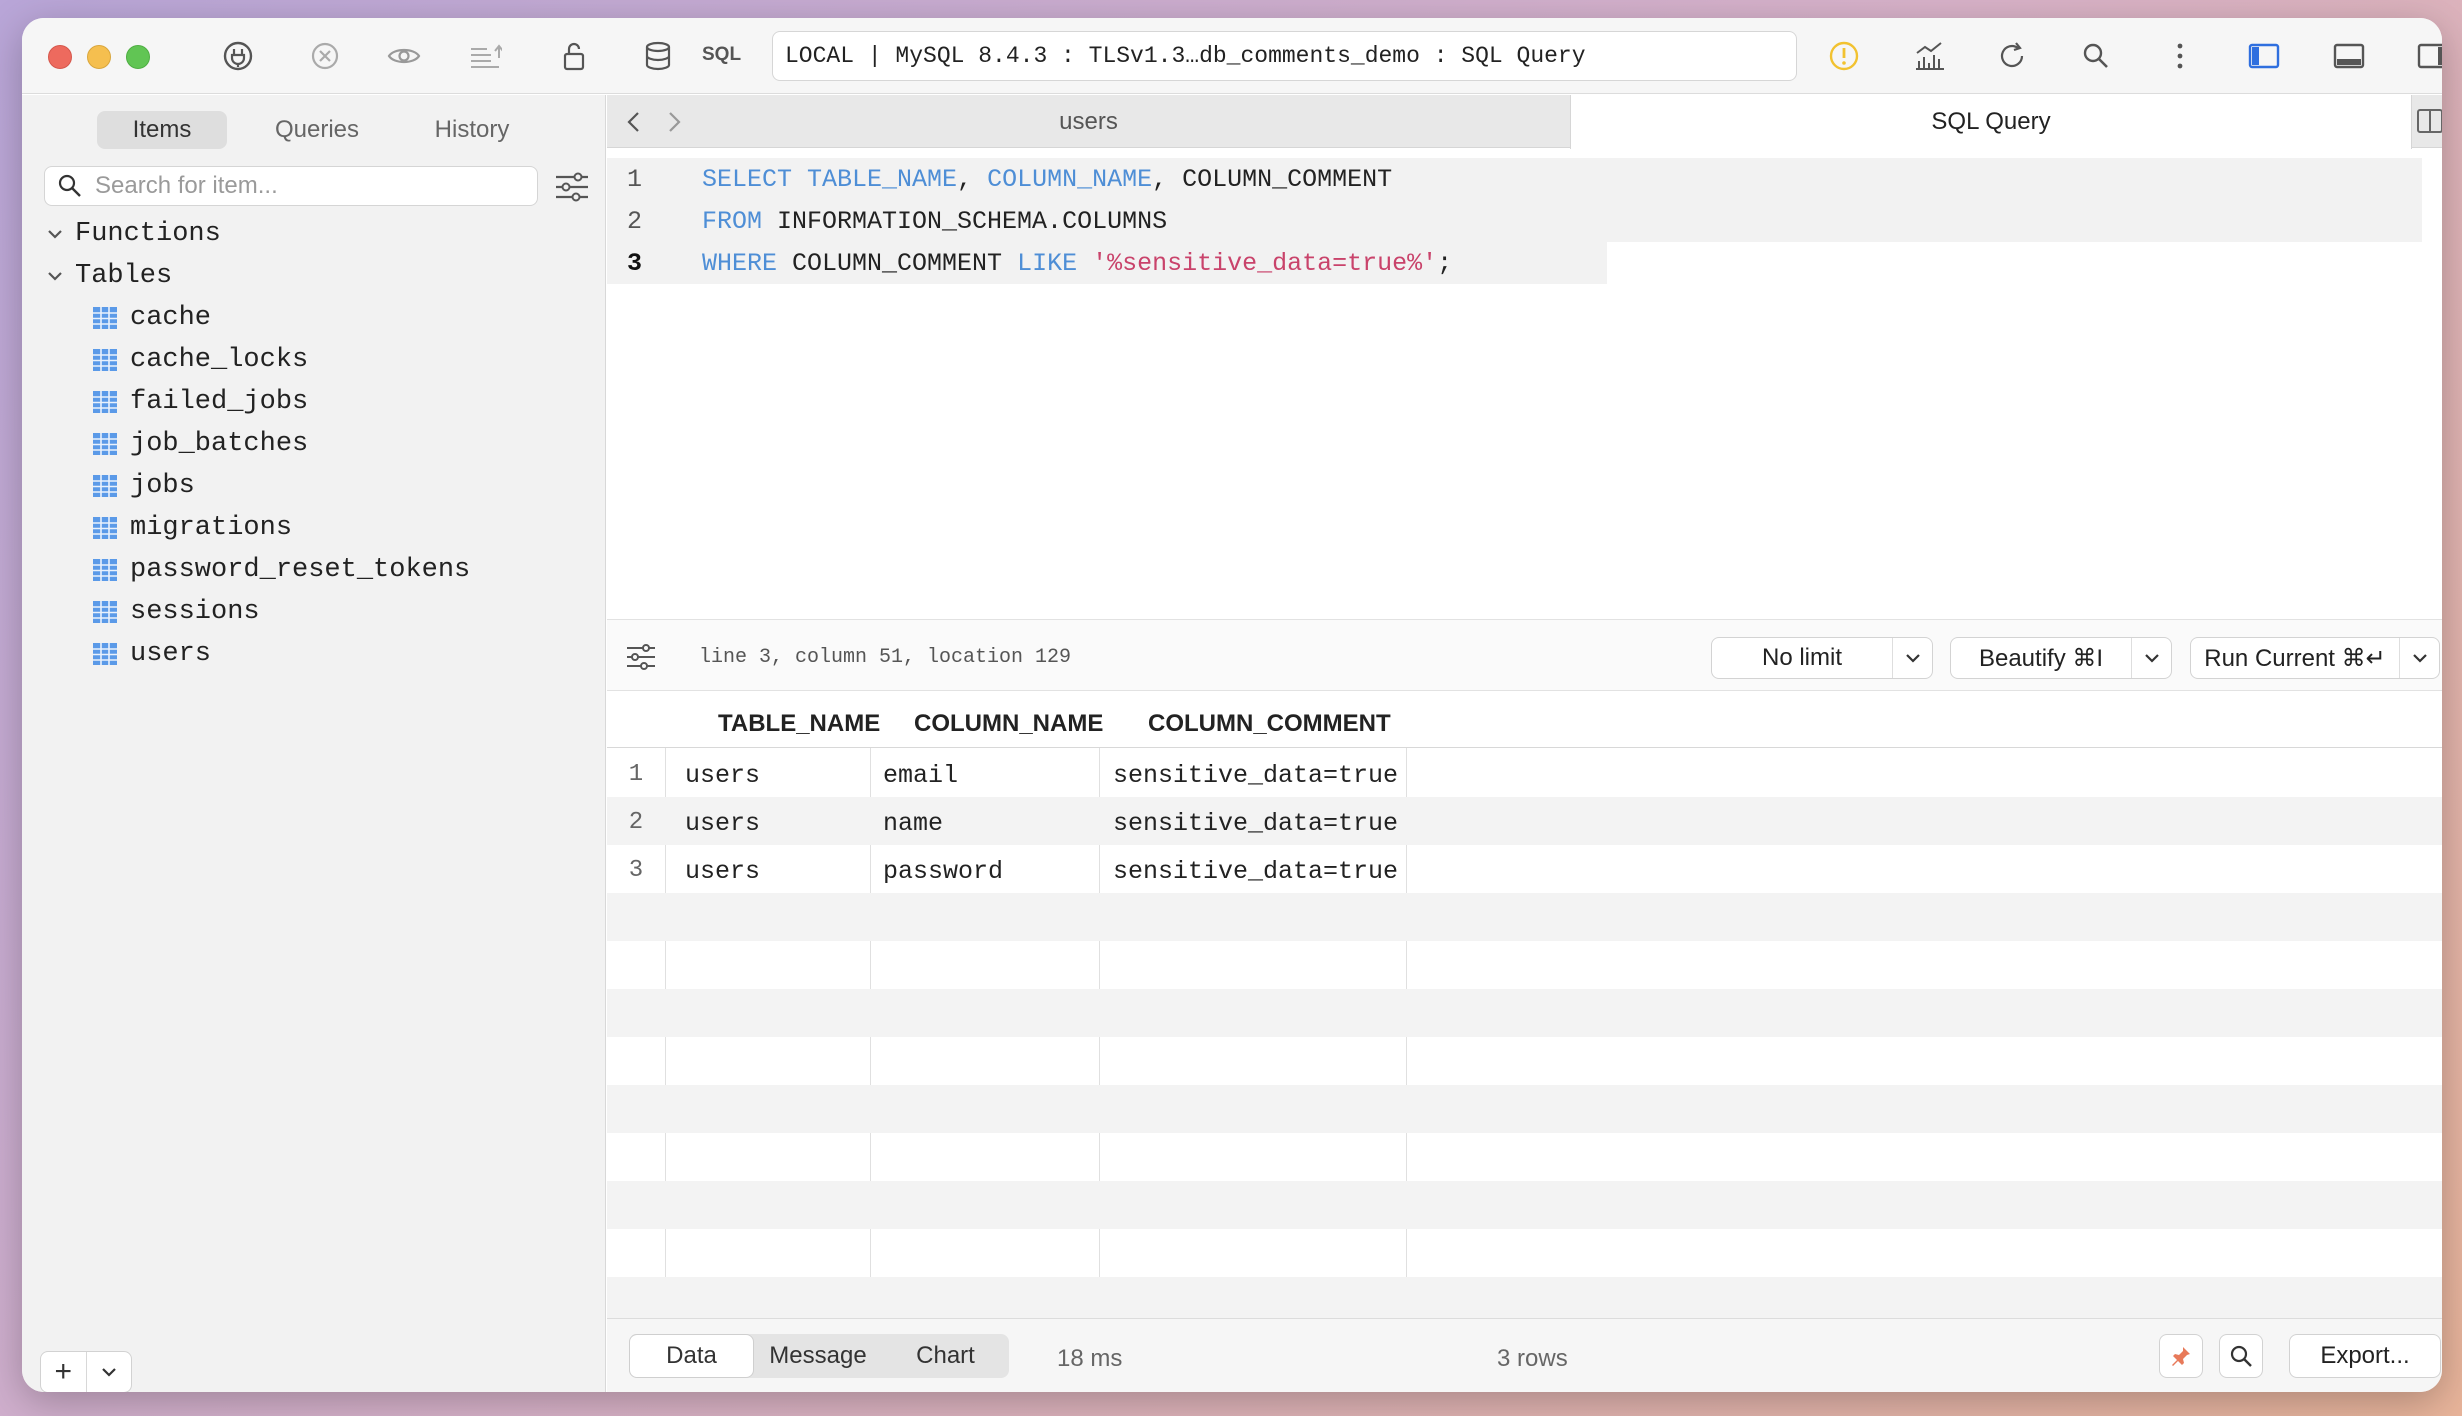 This screenshot has height=1416, width=2462. Describe the element at coordinates (572, 187) in the screenshot. I see `filter-settings-icon` at that location.